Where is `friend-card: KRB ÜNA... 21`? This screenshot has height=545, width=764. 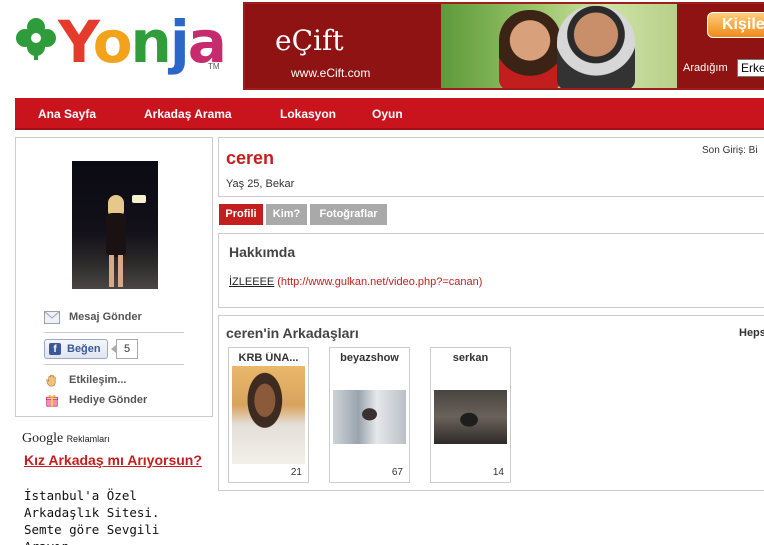 friend-card: KRB ÜNA... 21 is located at coordinates (268, 415).